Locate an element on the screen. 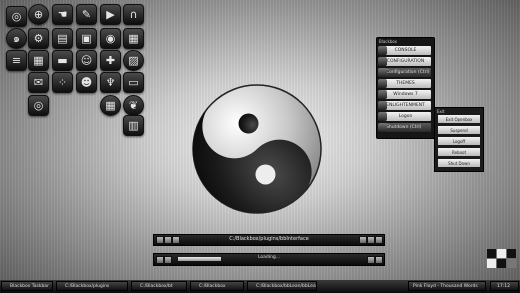 The width and height of the screenshot is (520, 293). menu-item: Windows 7 is located at coordinates (404, 94).